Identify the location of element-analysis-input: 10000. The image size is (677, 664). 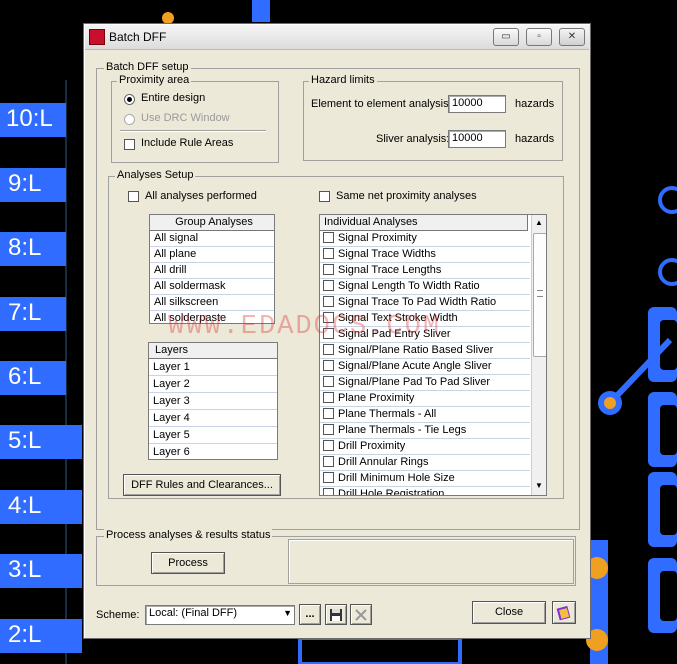
(477, 104).